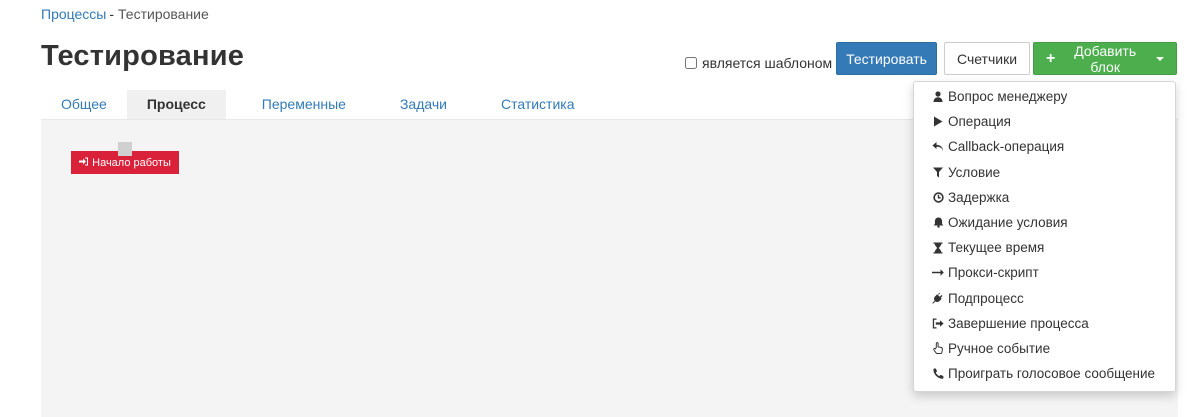  I want to click on menu-item-label: Завершение процесса, so click(1018, 323).